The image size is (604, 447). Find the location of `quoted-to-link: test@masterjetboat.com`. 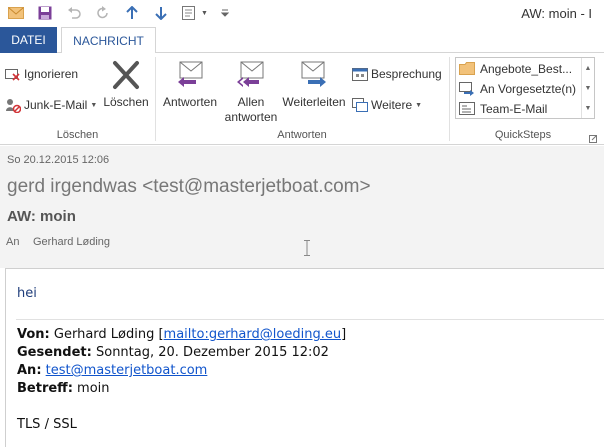

quoted-to-link: test@masterjetboat.com is located at coordinates (127, 370).